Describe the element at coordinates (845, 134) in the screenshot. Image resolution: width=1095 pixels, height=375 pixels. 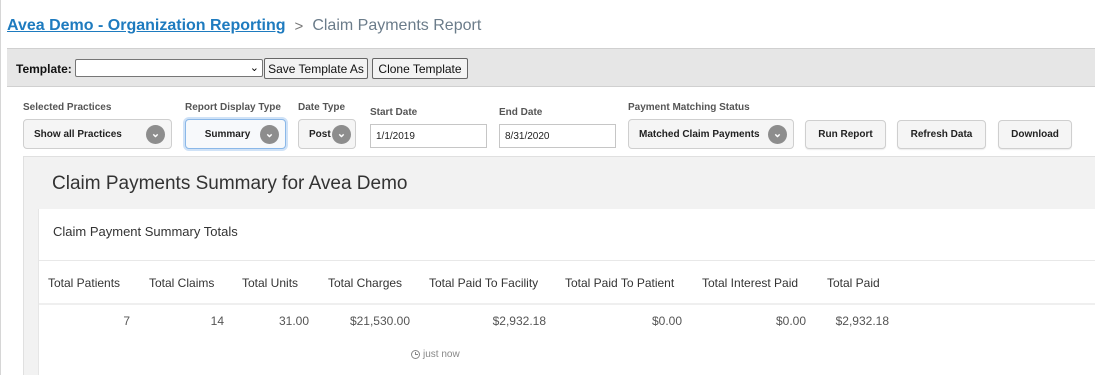
I see `run-report-button: Run Report` at that location.